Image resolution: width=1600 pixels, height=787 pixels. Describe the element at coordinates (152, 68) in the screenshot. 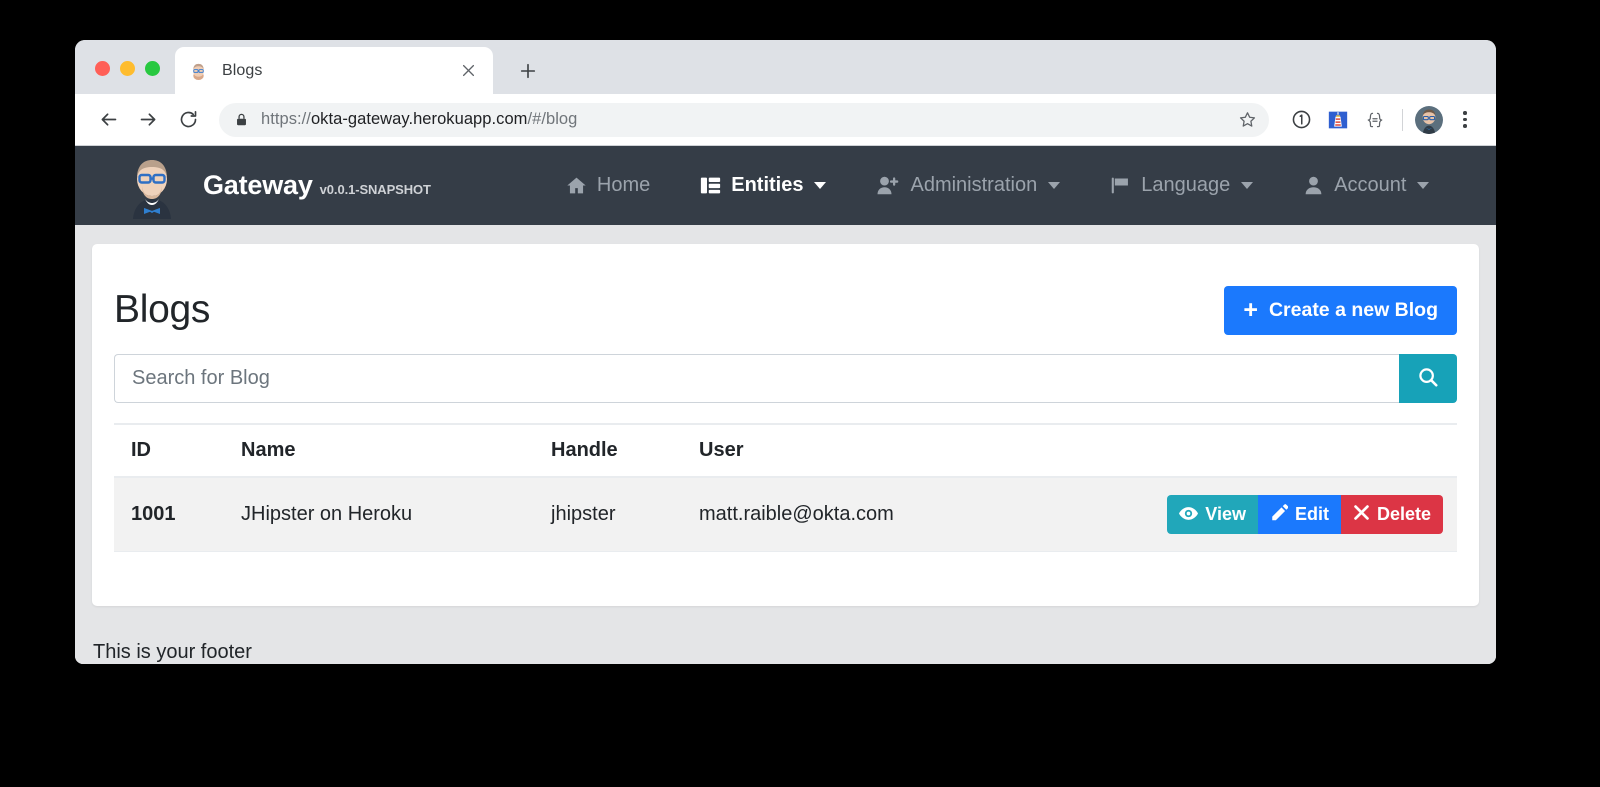

I see `maximize-window-button` at that location.